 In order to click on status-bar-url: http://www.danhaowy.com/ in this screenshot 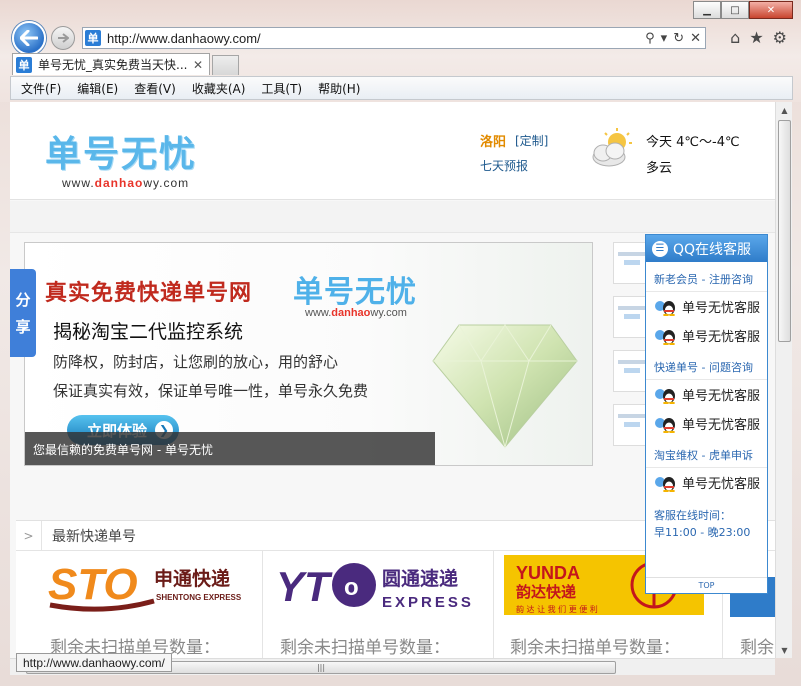, I will do `click(94, 662)`.